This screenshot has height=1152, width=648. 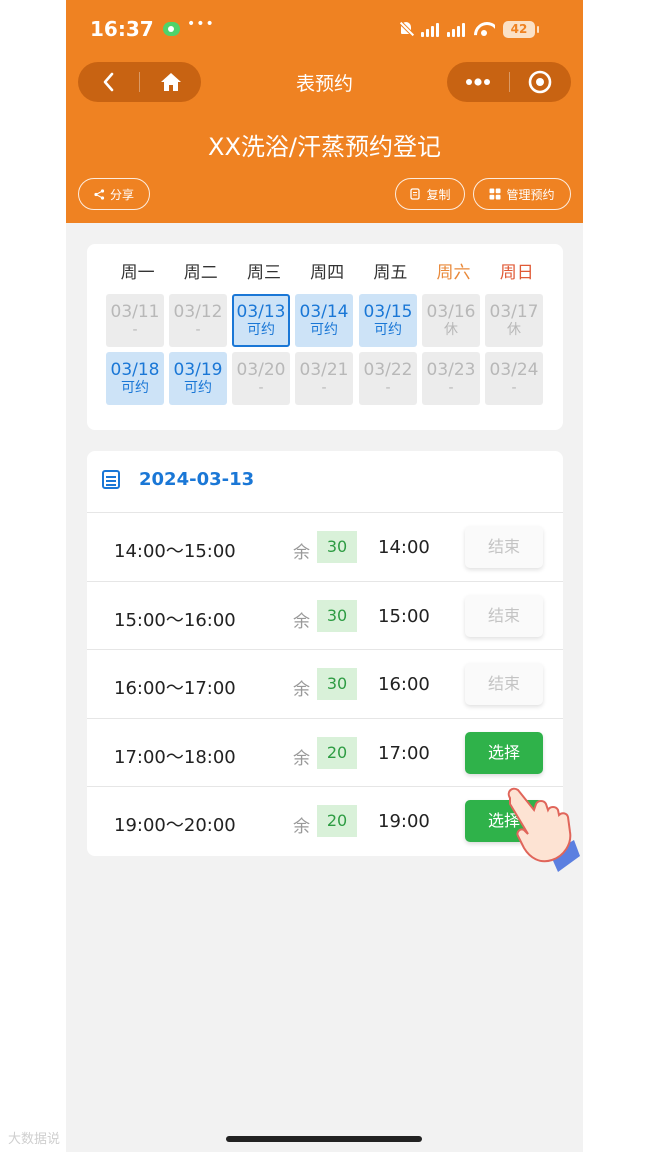 What do you see at coordinates (543, 829) in the screenshot?
I see `pointing-hand-icon` at bounding box center [543, 829].